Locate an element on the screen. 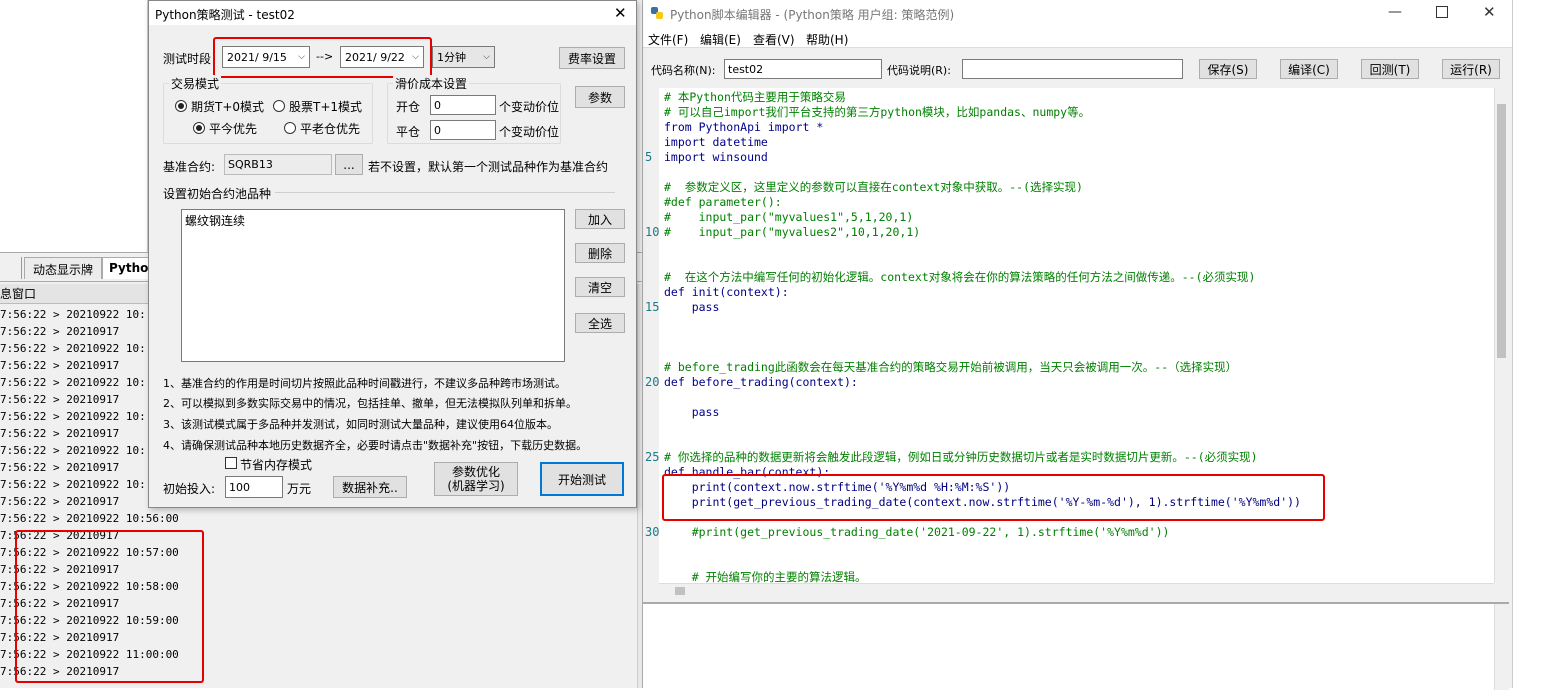  minimize-icon: — is located at coordinates (1395, 12).